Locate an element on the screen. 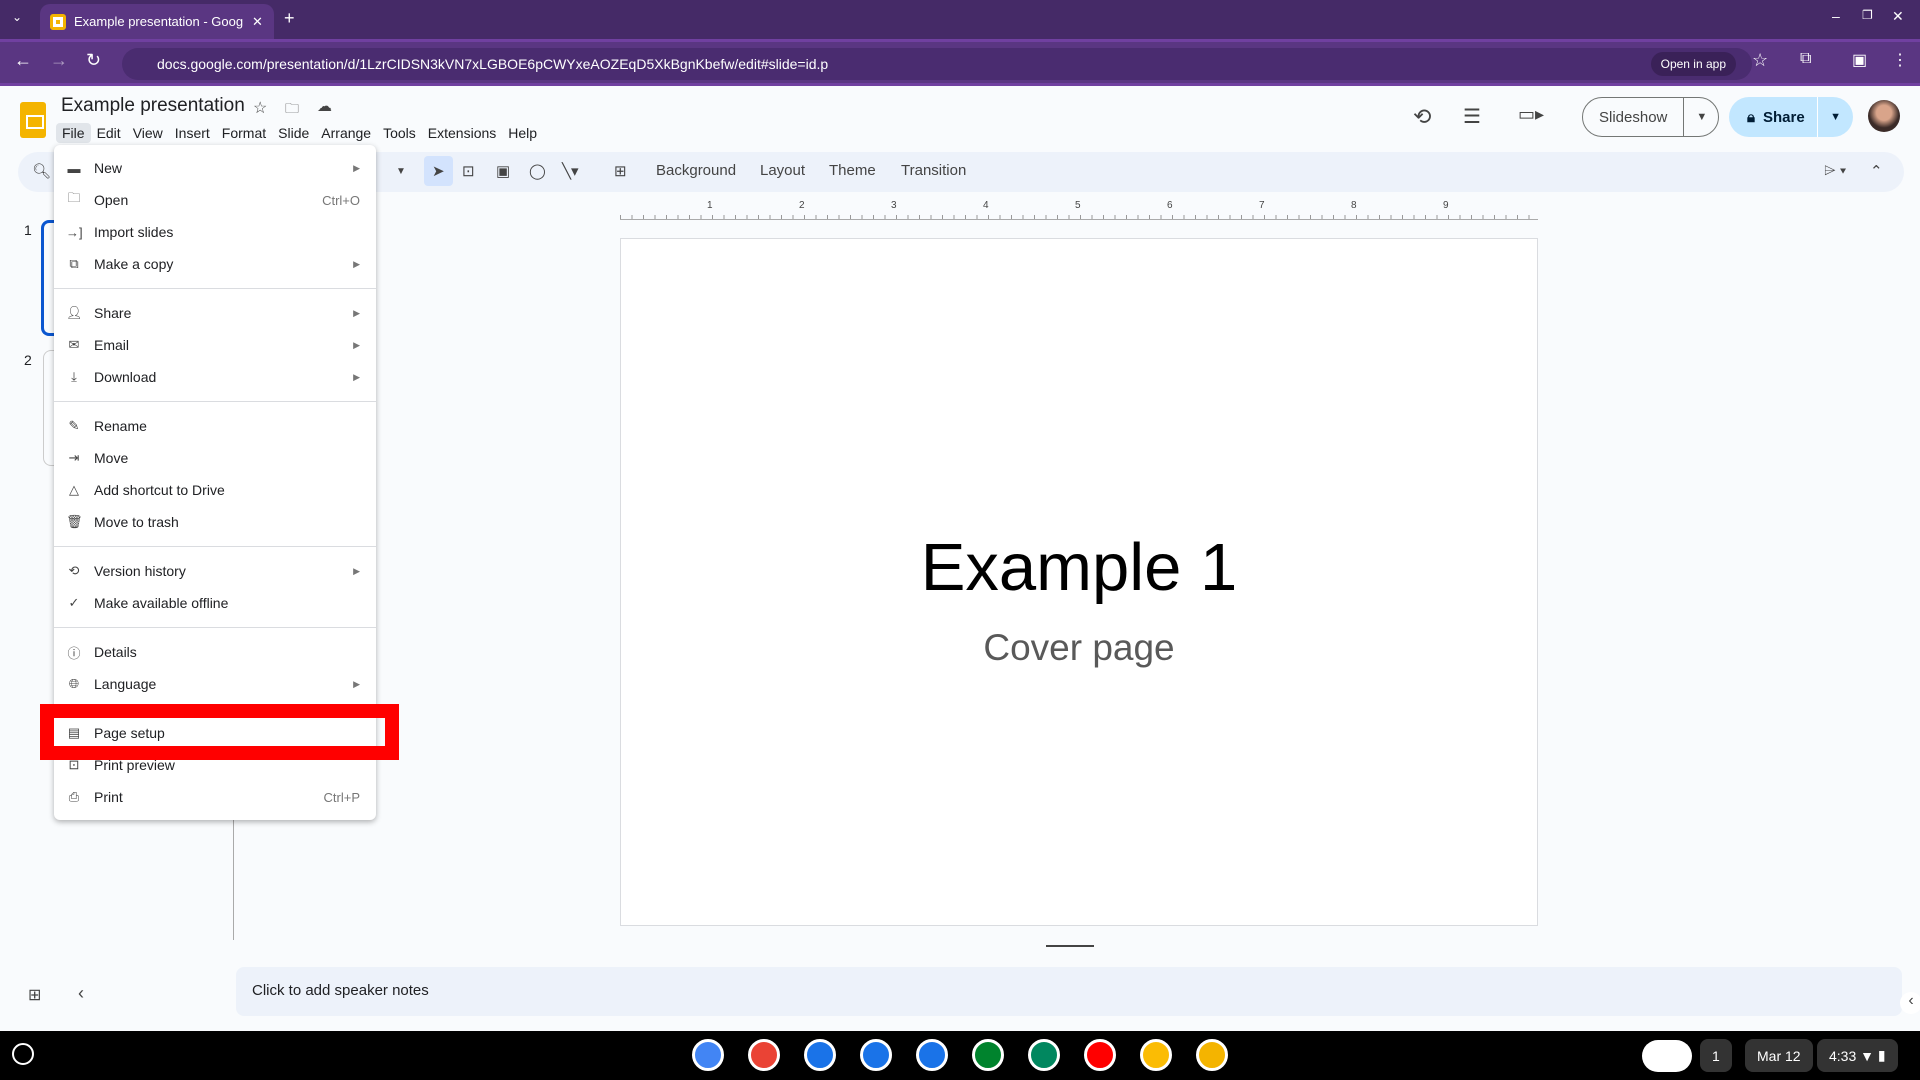 The height and width of the screenshot is (1080, 1920). back-icon: ← is located at coordinates (23, 60).